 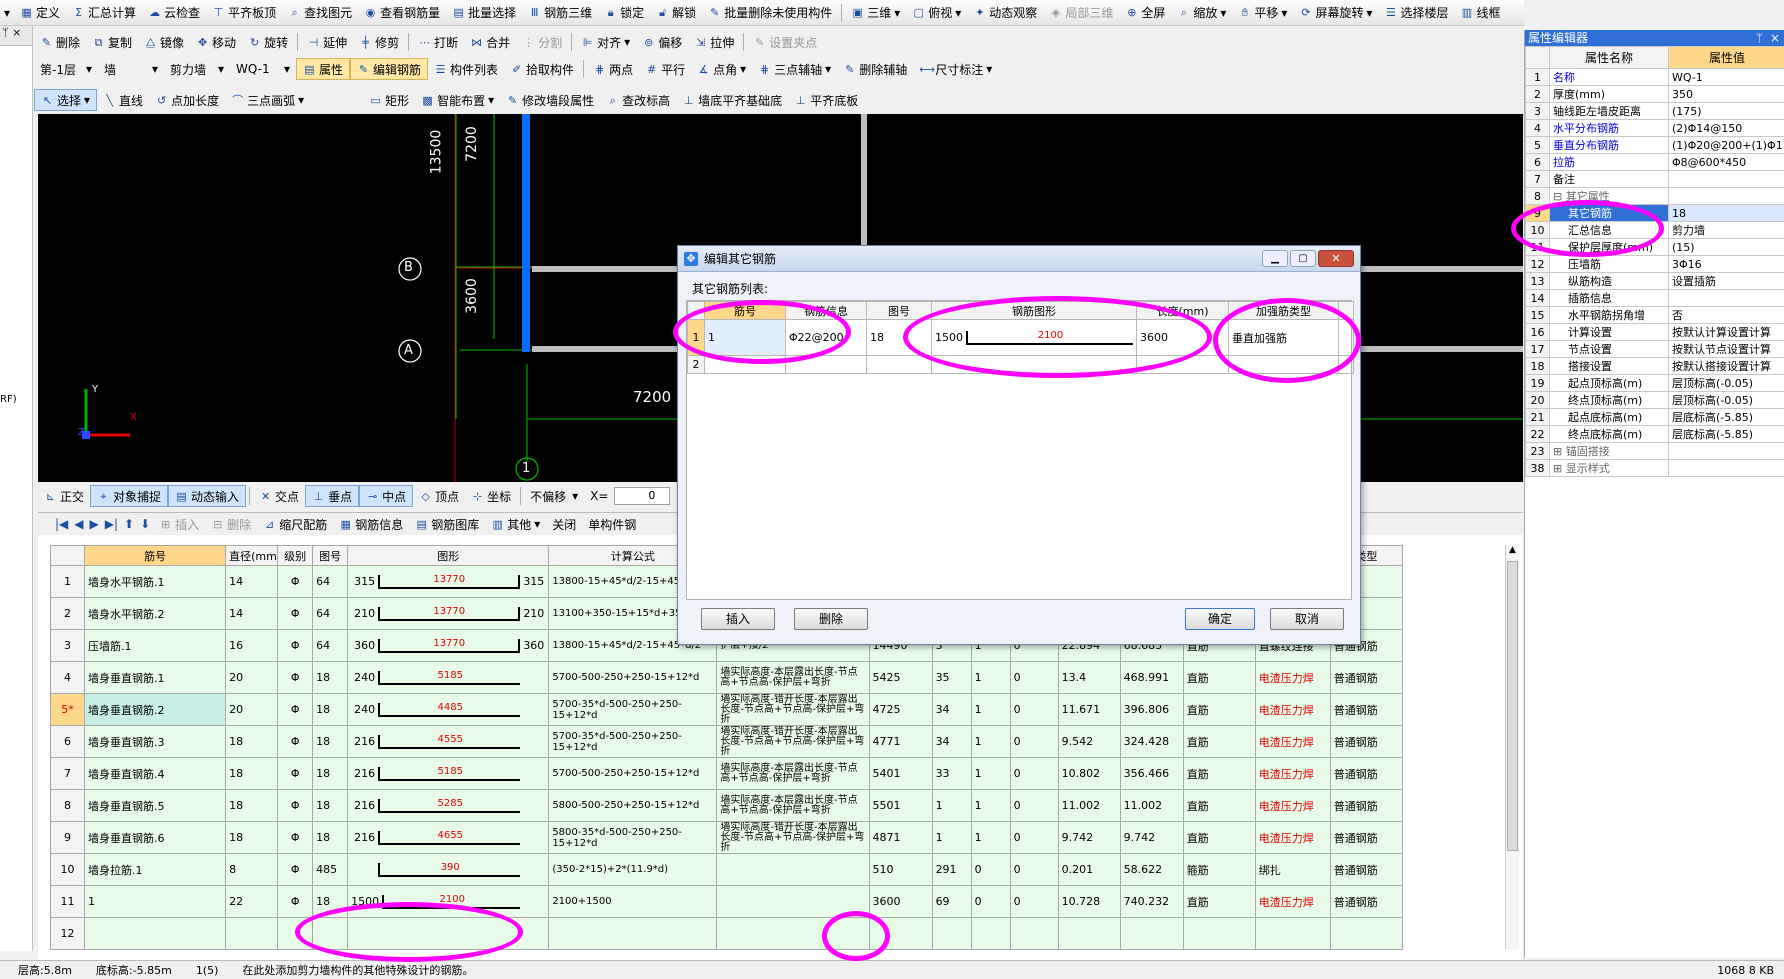 I want to click on table-row: 1 1 Φ22@200 18 1500 2100 3600 垂直加强筋, so click(x=1020, y=337).